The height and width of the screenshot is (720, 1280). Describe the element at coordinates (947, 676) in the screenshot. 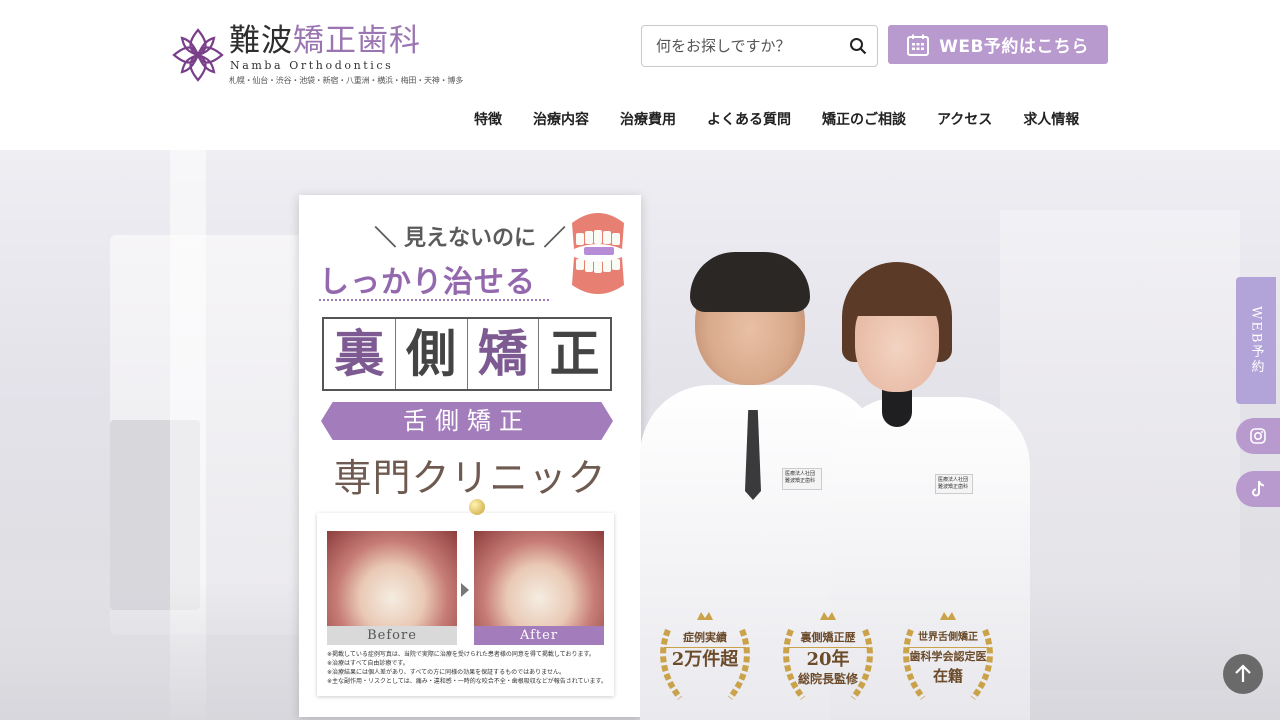

I see `award-line3: 在籍` at that location.